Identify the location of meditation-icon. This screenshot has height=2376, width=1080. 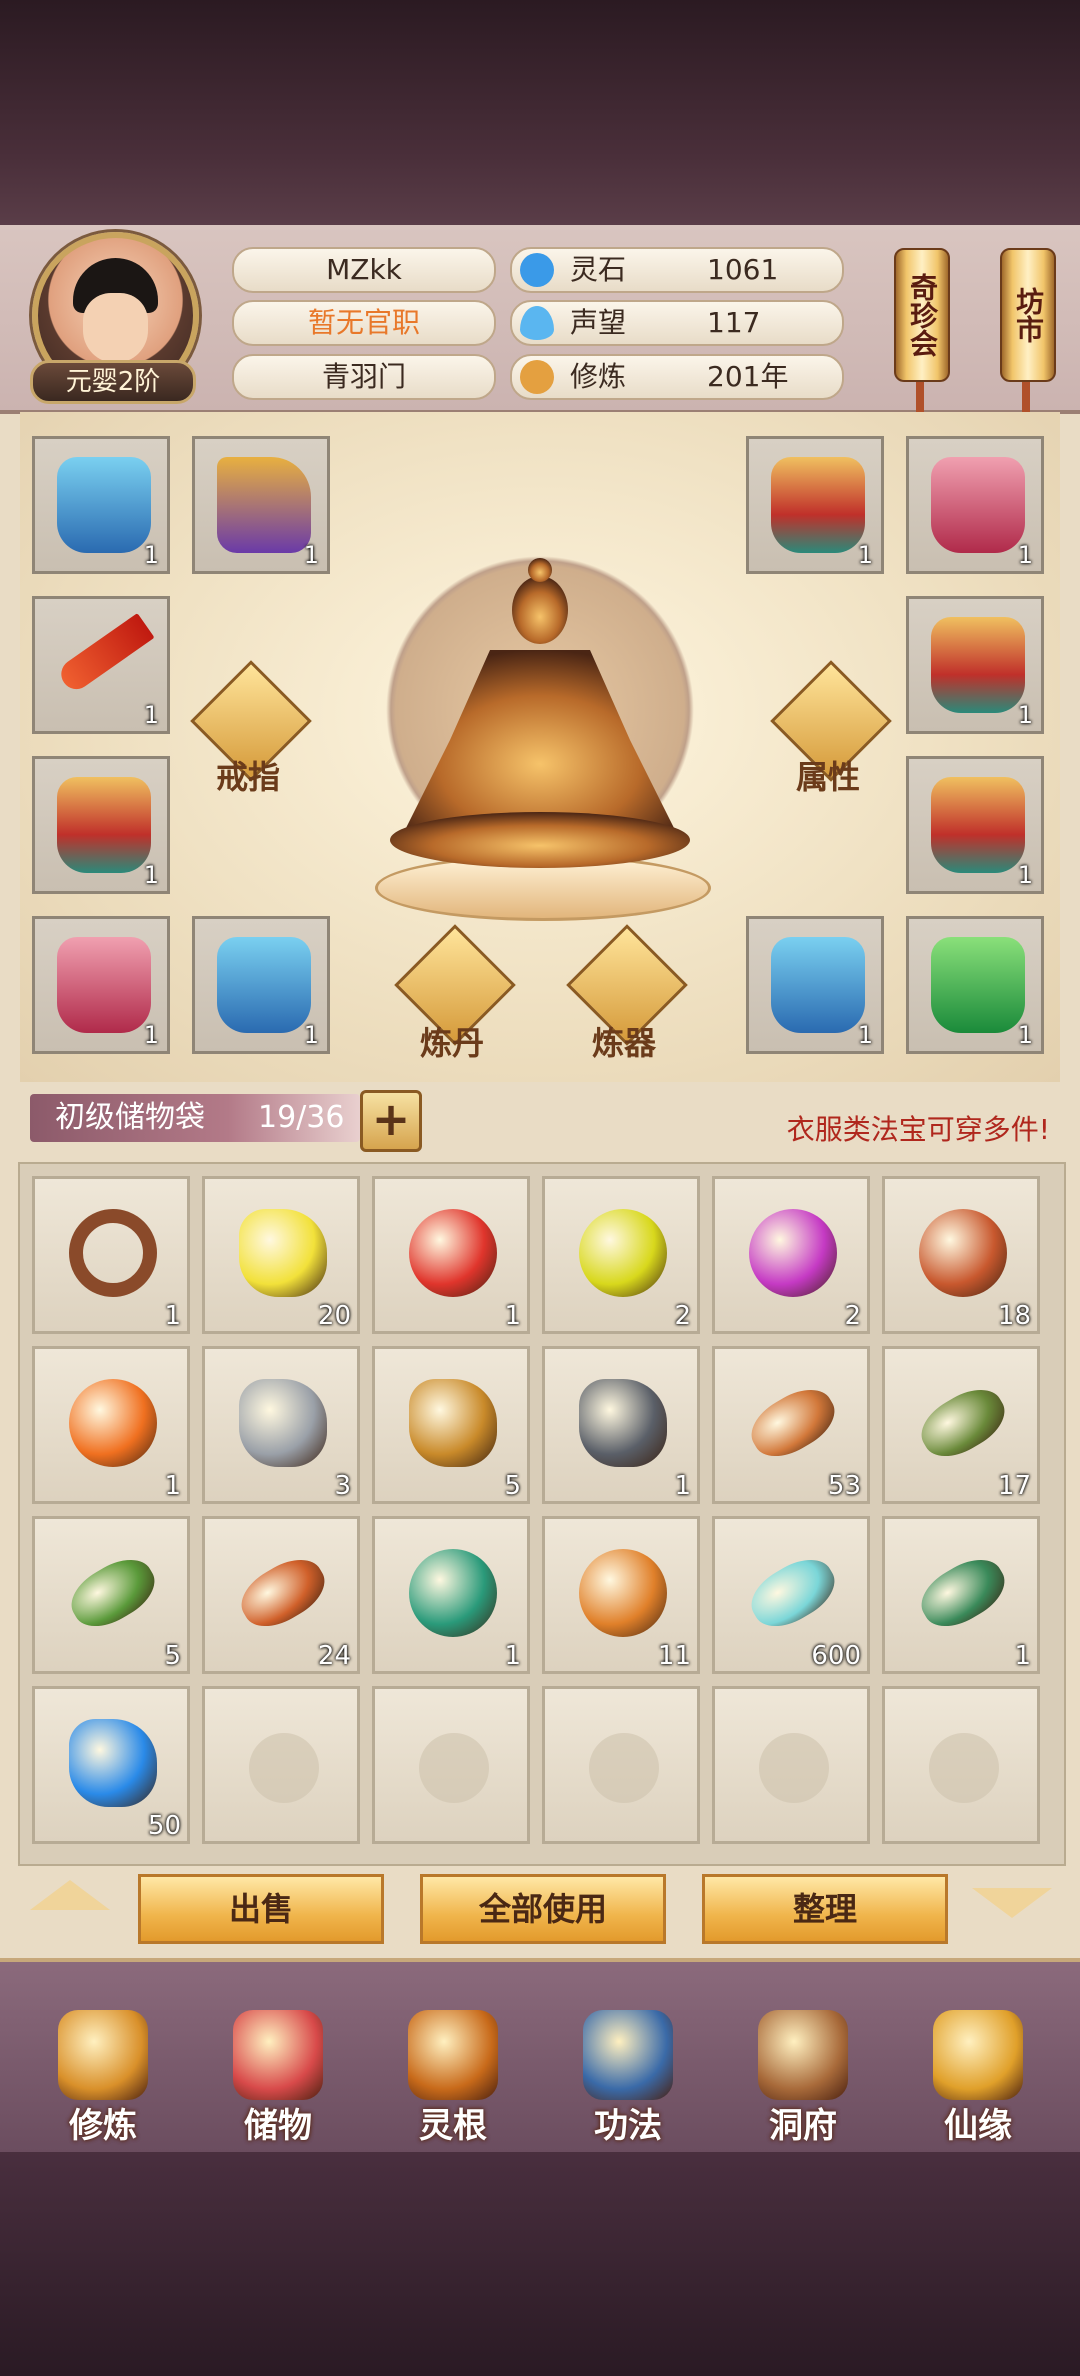
(537, 377).